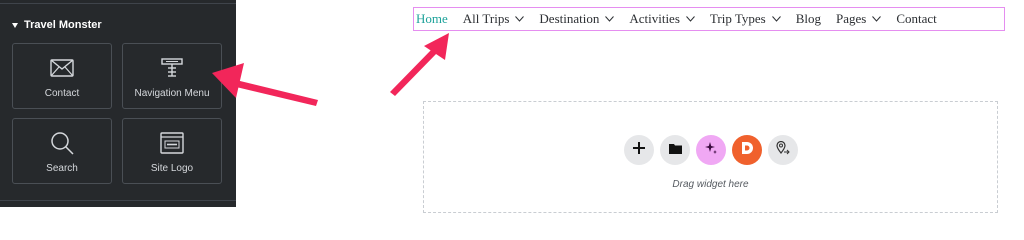 This screenshot has height=240, width=1024. I want to click on arrow-to-nav-menu-icon, so click(419, 64).